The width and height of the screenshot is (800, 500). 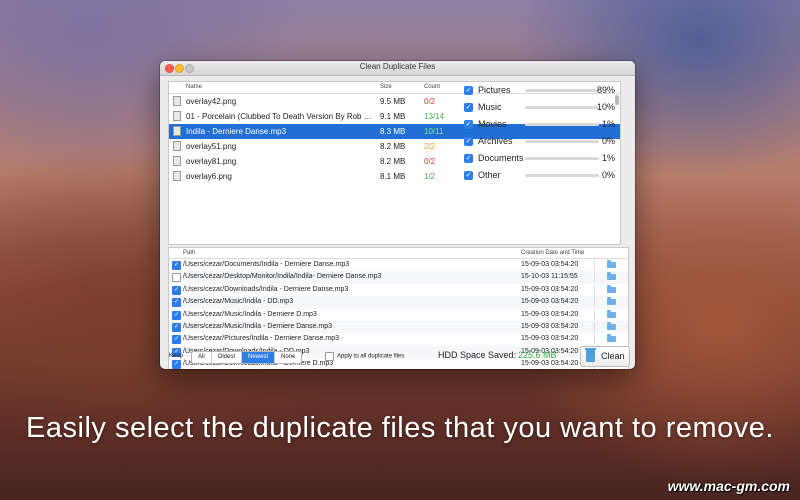 I want to click on file-name: overlay6.png, so click(x=209, y=176).